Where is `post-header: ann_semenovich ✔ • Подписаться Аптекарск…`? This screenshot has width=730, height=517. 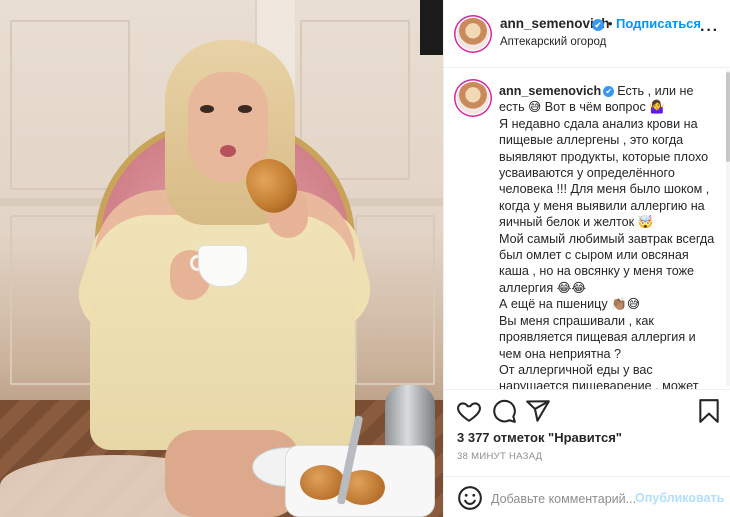 post-header: ann_semenovich ✔ • Подписаться Аптекарск… is located at coordinates (587, 34).